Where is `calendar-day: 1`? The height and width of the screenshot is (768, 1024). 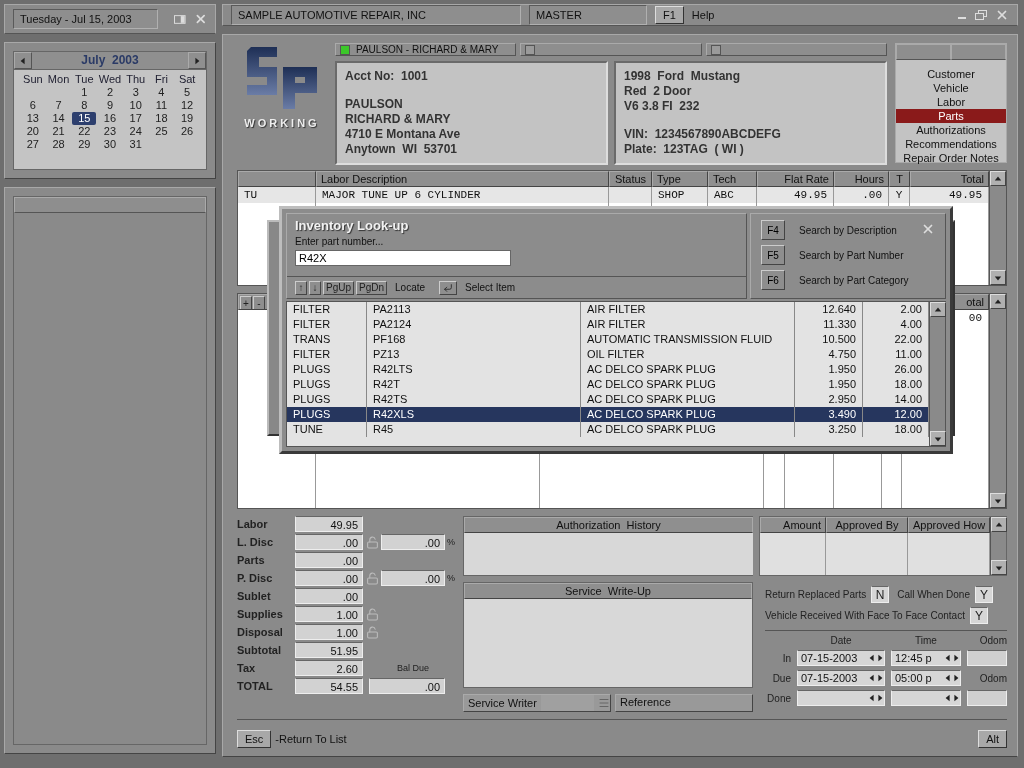
calendar-day: 1 is located at coordinates (84, 92).